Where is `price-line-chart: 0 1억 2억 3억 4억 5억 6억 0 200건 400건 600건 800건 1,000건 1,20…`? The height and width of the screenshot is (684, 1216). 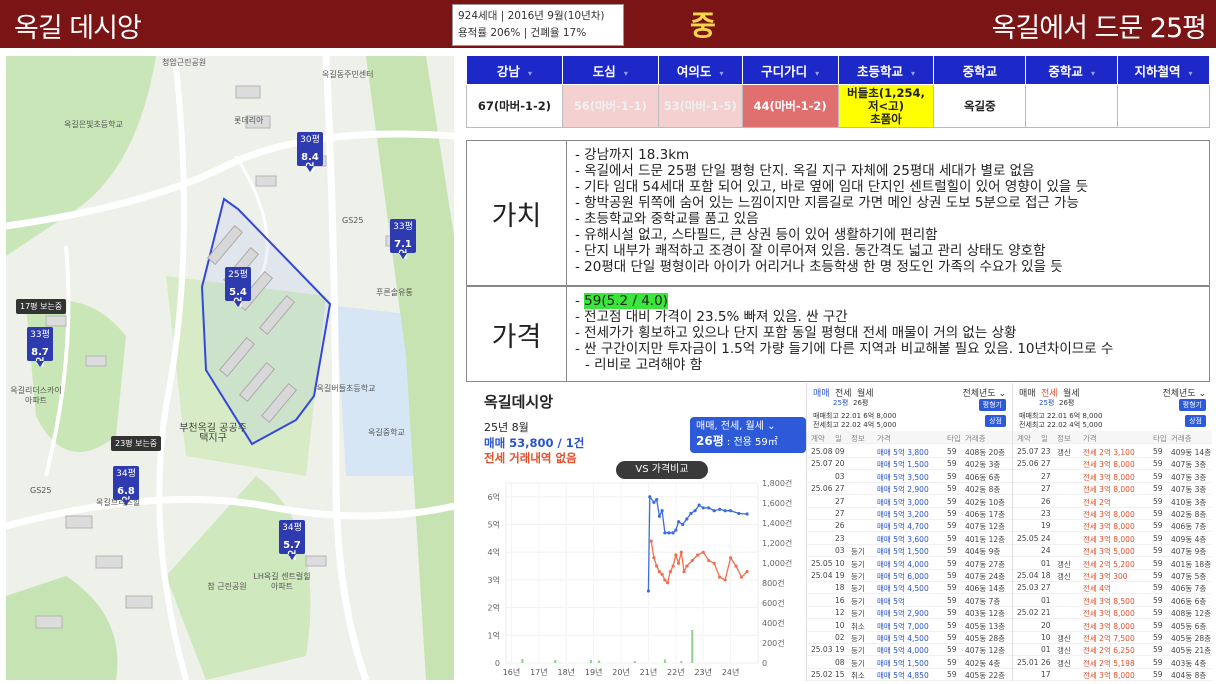
price-line-chart: 0 1억 2억 3억 4억 5억 6억 0 200건 400건 600건 800건 1,000건 1,20… is located at coordinates (640, 578).